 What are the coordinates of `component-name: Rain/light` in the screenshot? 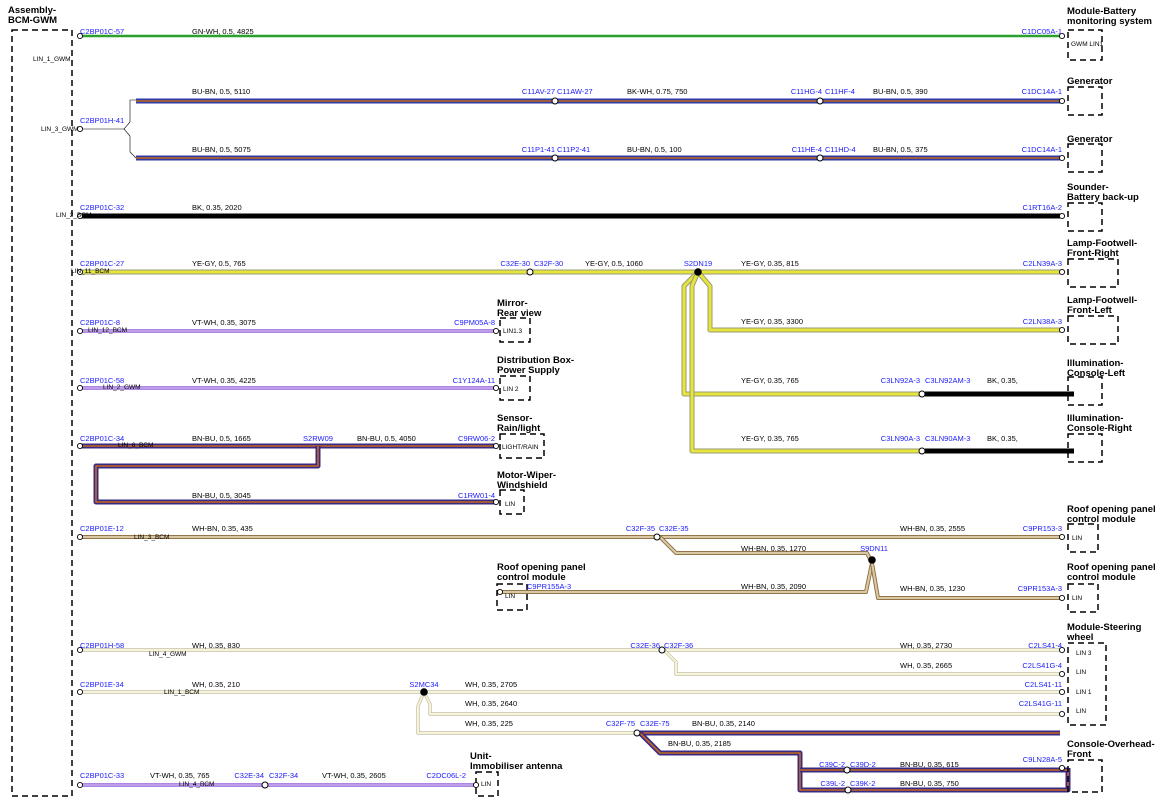 It's located at (519, 428).